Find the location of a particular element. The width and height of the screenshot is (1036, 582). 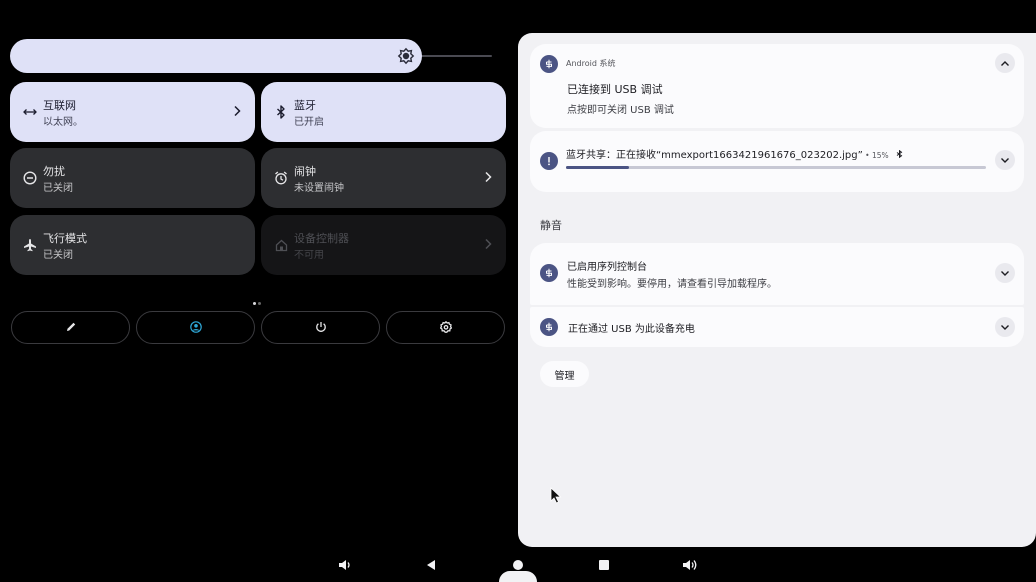

volume-down-icon is located at coordinates (345, 565).